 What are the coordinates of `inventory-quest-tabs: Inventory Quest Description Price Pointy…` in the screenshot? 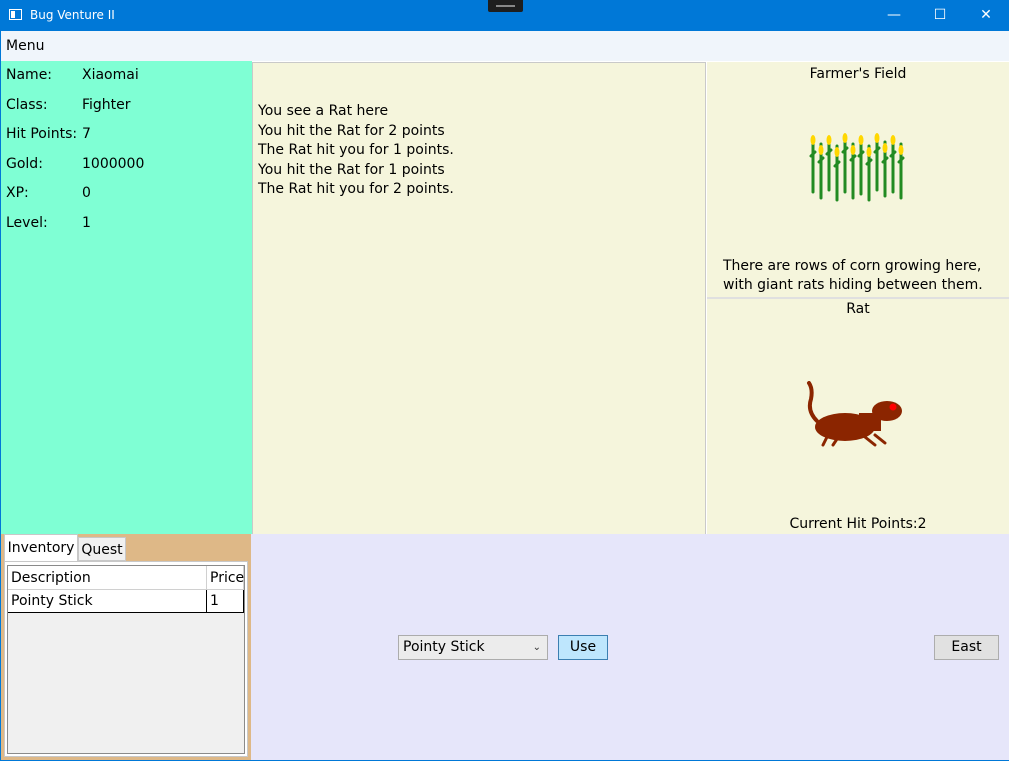 It's located at (126, 647).